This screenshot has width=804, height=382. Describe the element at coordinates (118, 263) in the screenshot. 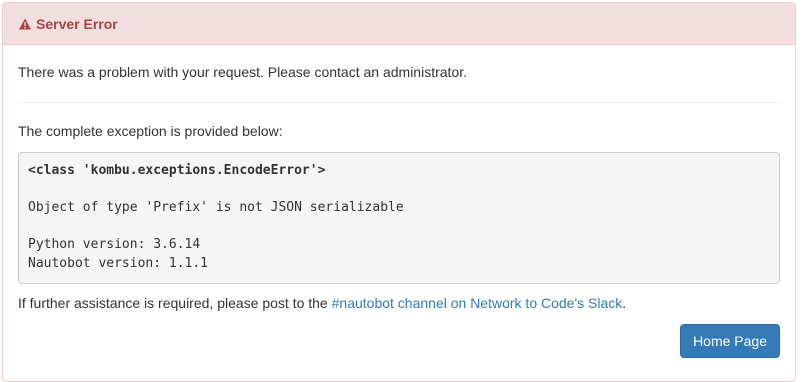

I see `nautobot-version: Nautobot version: 1.1.1` at that location.